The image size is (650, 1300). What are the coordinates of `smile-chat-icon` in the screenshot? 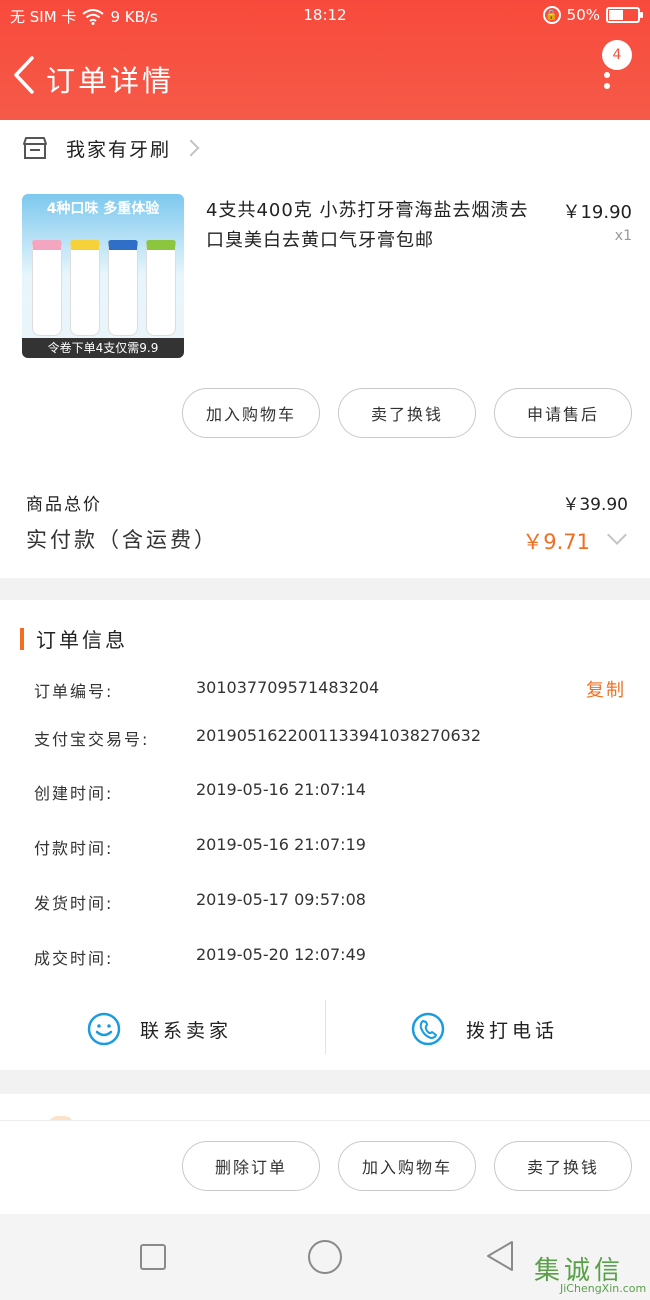 It's located at (104, 1029).